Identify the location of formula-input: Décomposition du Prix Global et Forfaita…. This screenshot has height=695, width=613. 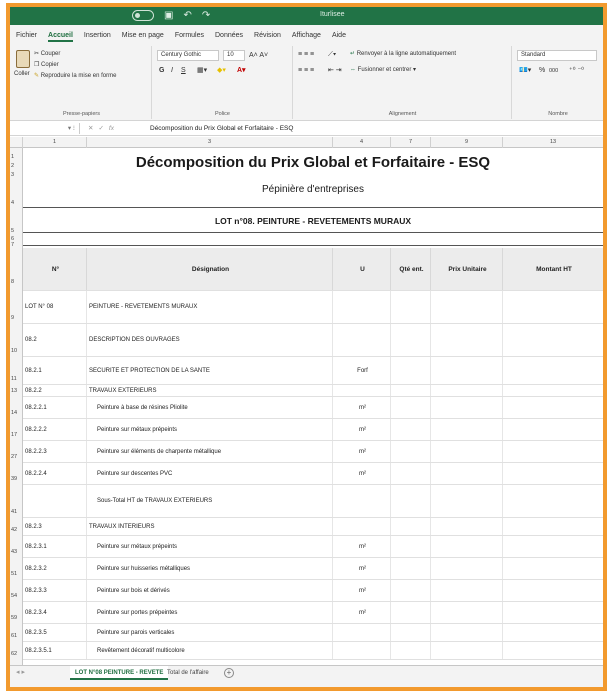
(221, 128).